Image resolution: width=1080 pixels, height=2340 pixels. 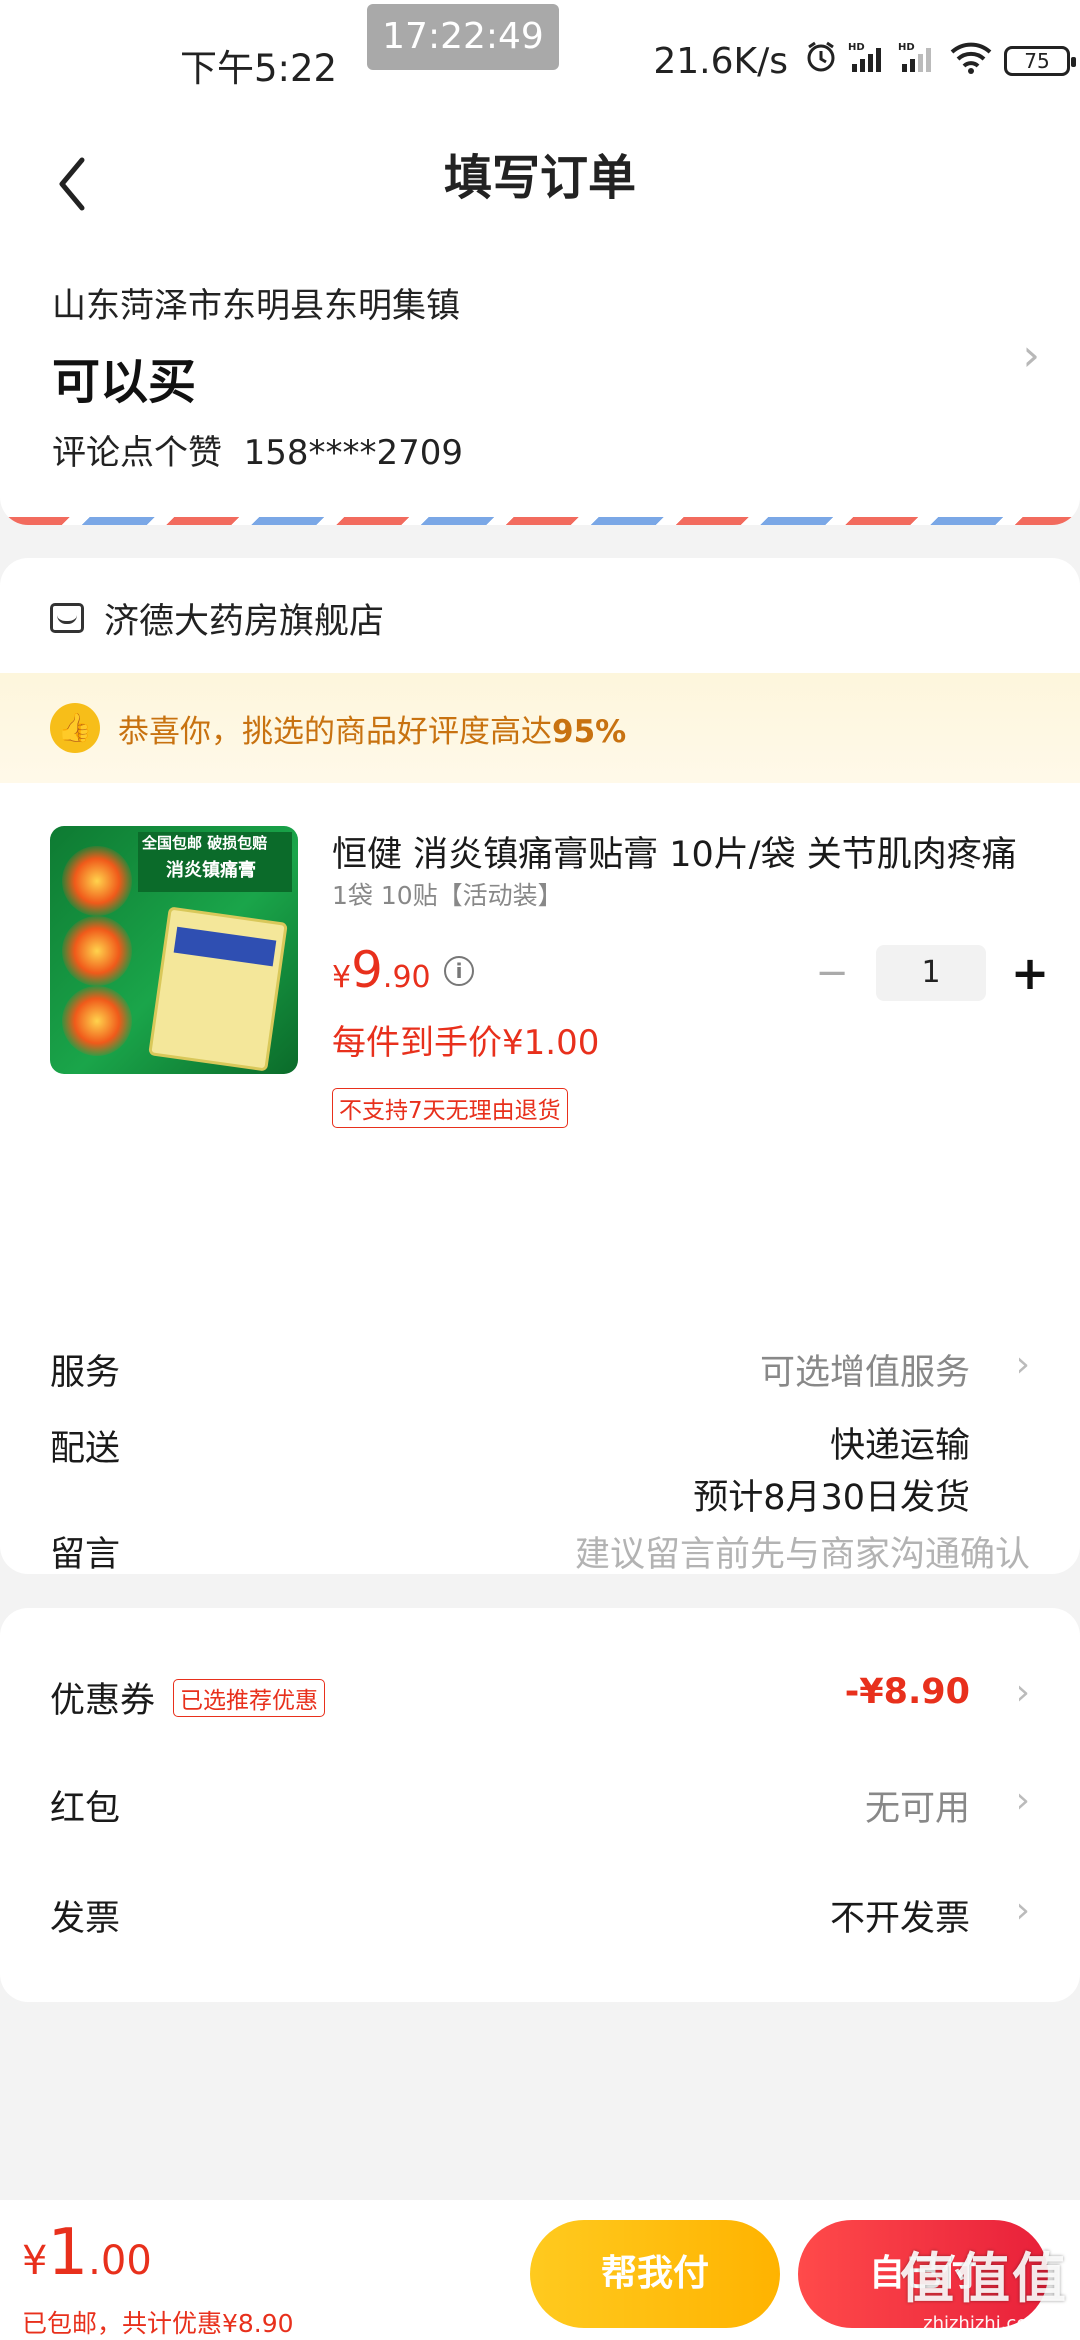 What do you see at coordinates (85, 1373) in the screenshot?
I see `service-label: 服务` at bounding box center [85, 1373].